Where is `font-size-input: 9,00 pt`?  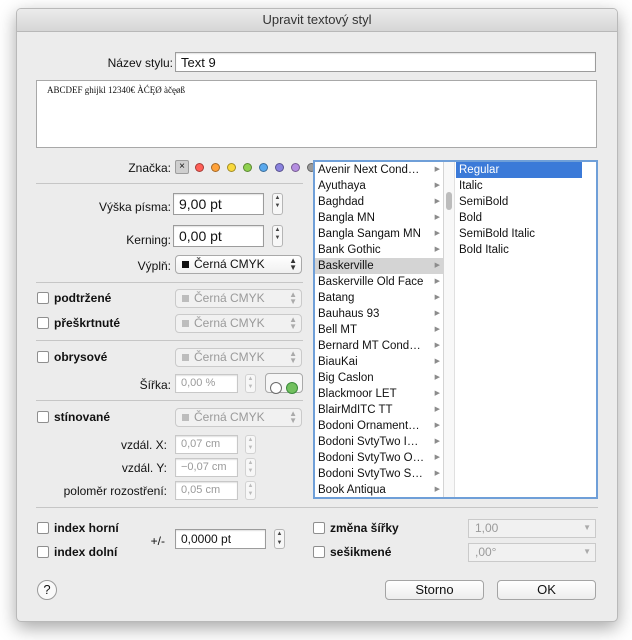 font-size-input: 9,00 pt is located at coordinates (218, 204).